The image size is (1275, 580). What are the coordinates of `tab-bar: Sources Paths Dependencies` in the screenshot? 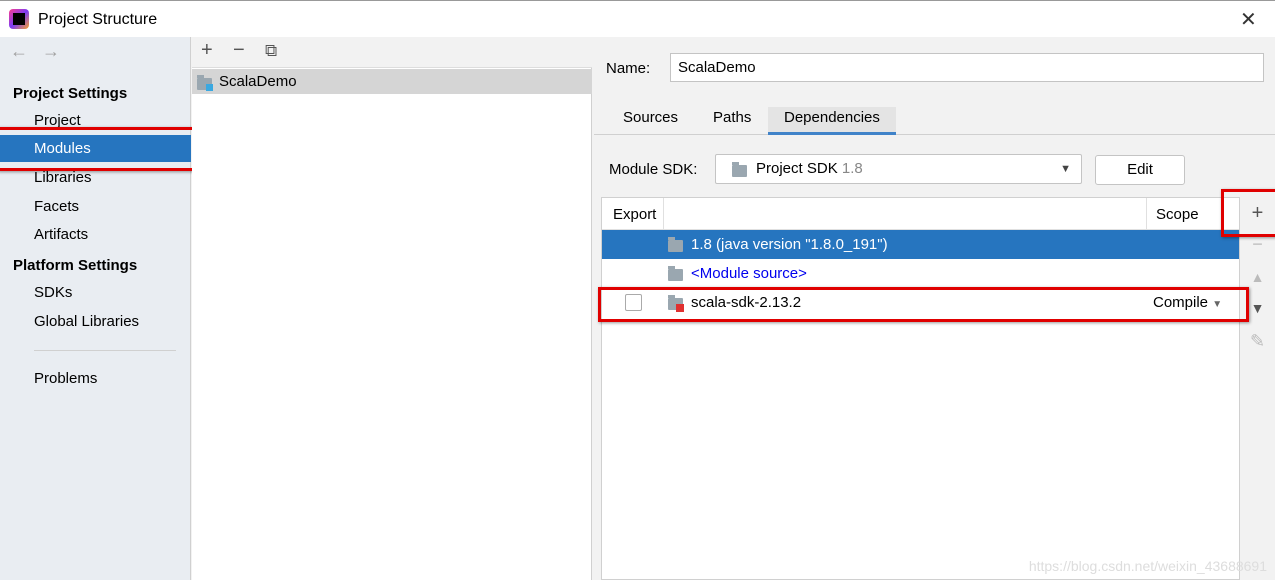 It's located at (934, 121).